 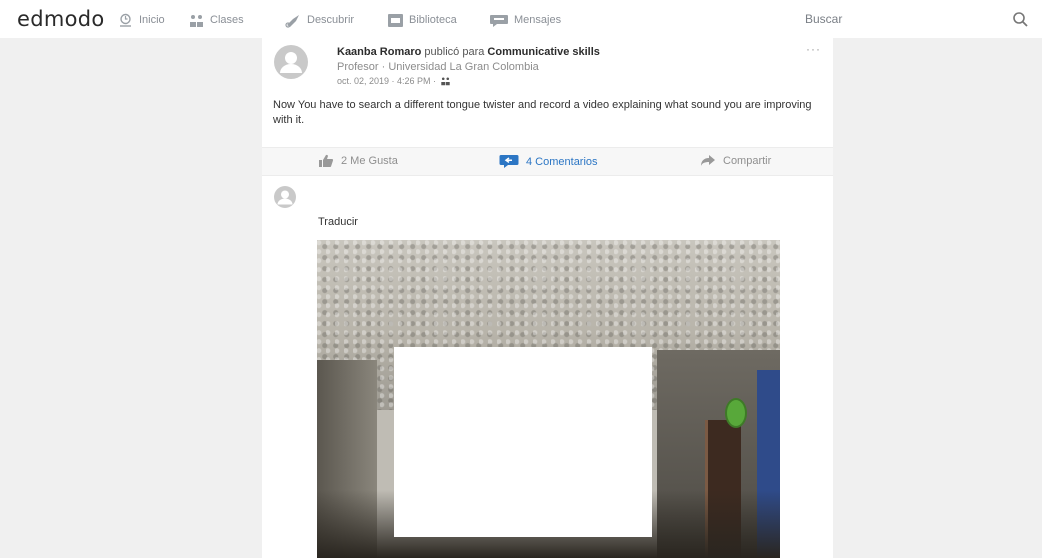 What do you see at coordinates (369, 161) in the screenshot?
I see `like-count: 2 Me Gusta` at bounding box center [369, 161].